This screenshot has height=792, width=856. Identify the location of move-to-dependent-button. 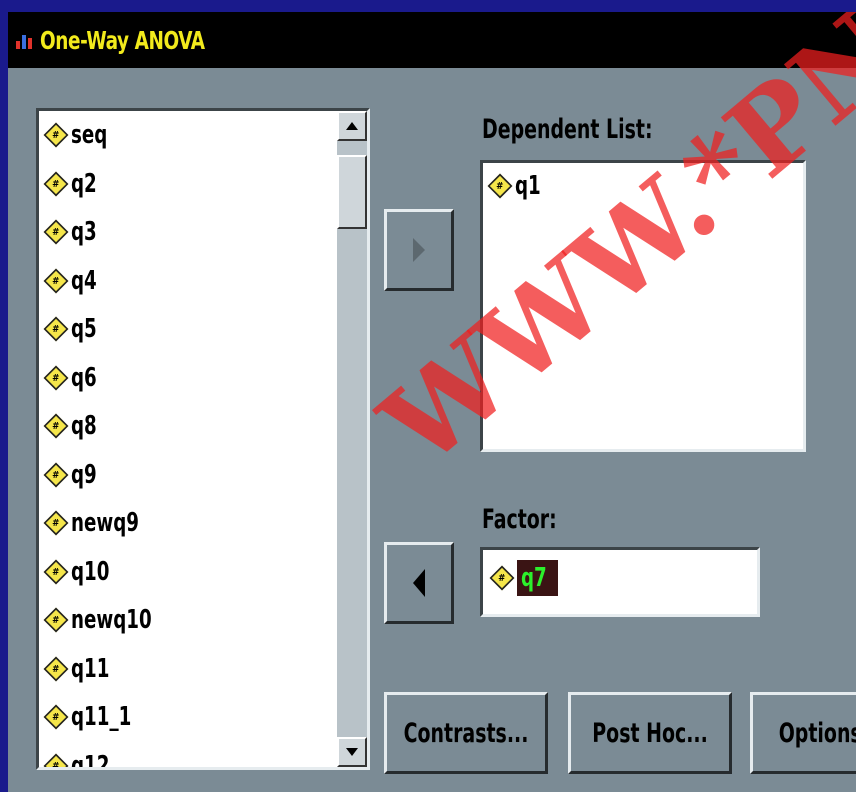
(419, 250).